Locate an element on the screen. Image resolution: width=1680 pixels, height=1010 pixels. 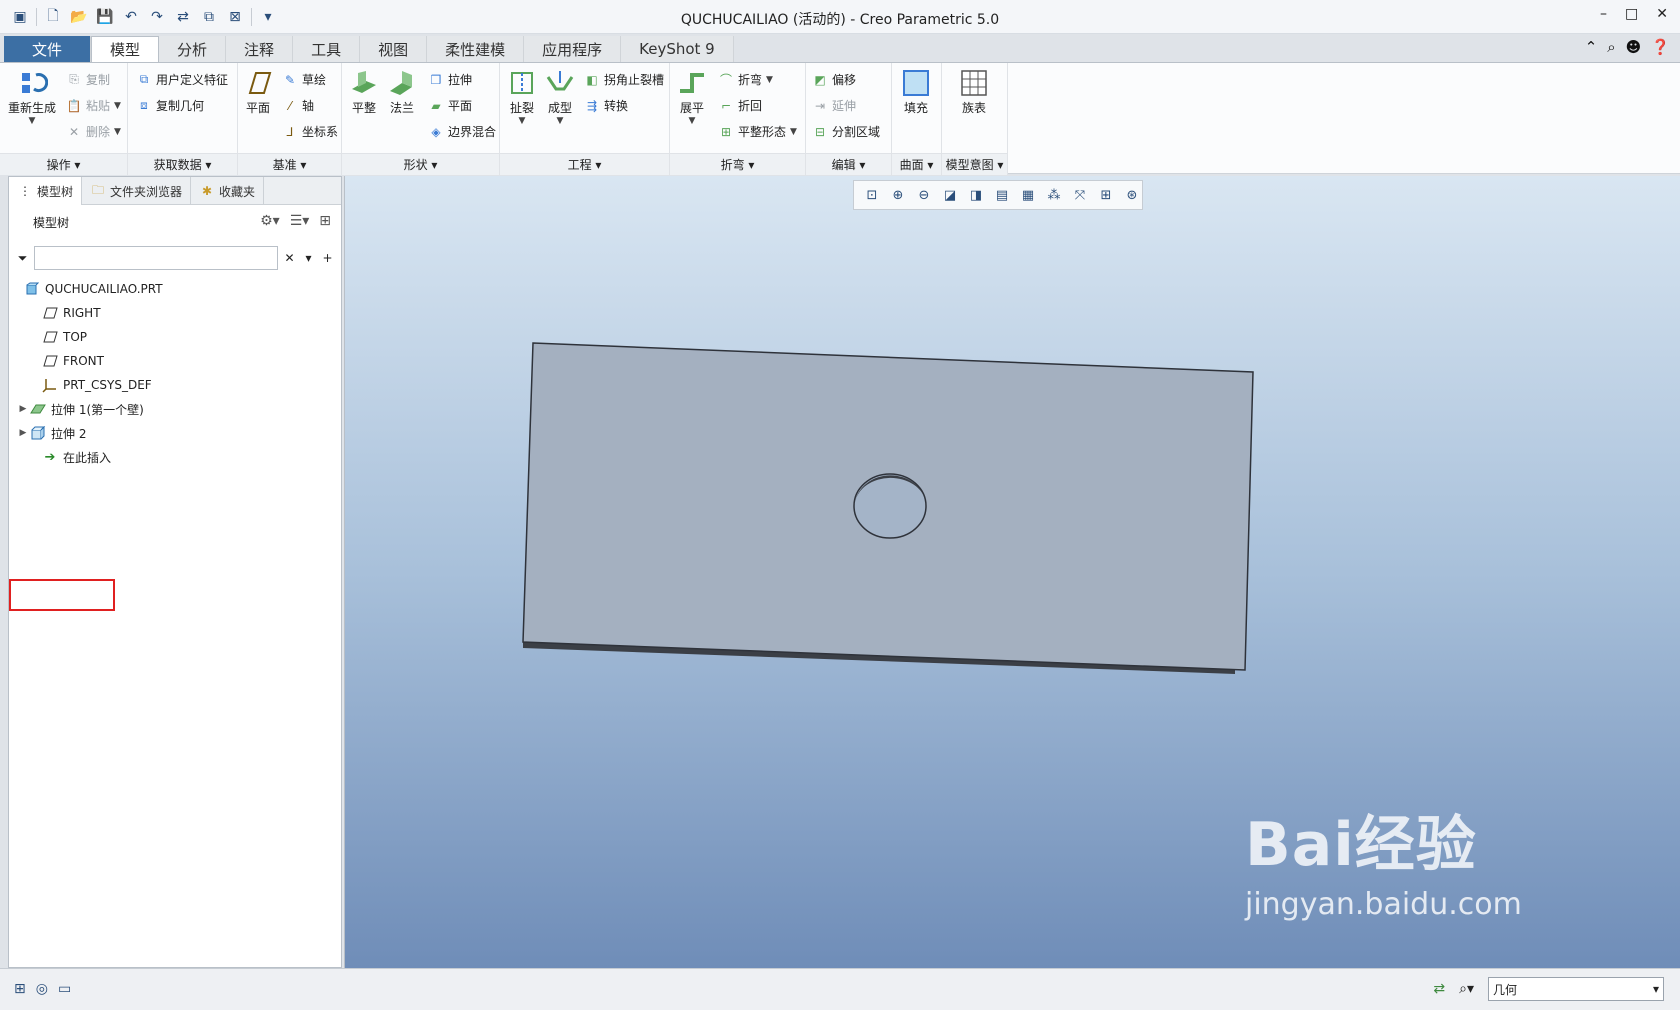
paste-button: 📋 粘贴 ▼ is located at coordinates (93, 105).